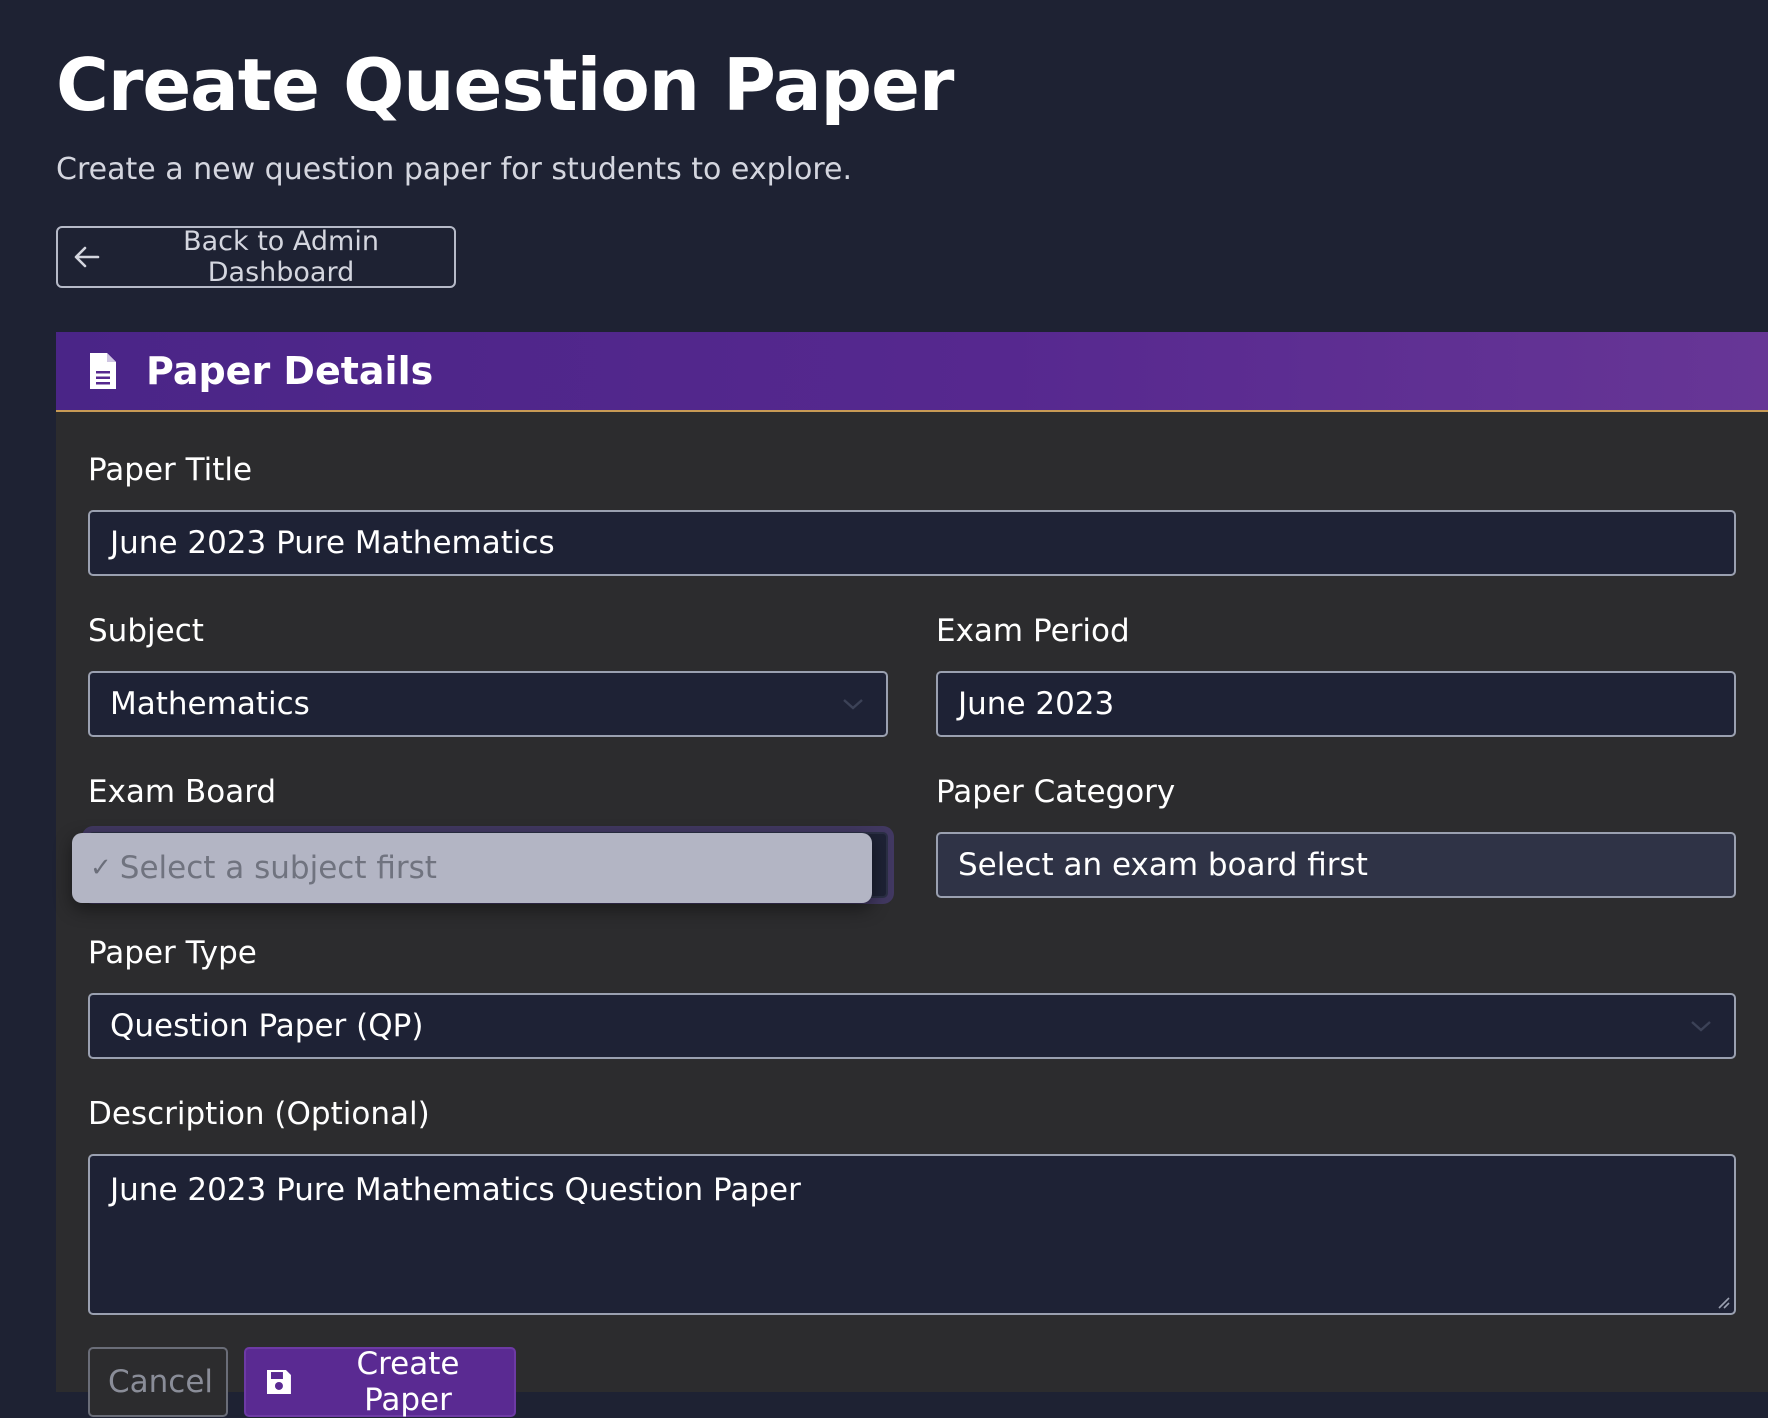 This screenshot has width=1768, height=1418. I want to click on paper-type-label: Paper Type, so click(172, 953).